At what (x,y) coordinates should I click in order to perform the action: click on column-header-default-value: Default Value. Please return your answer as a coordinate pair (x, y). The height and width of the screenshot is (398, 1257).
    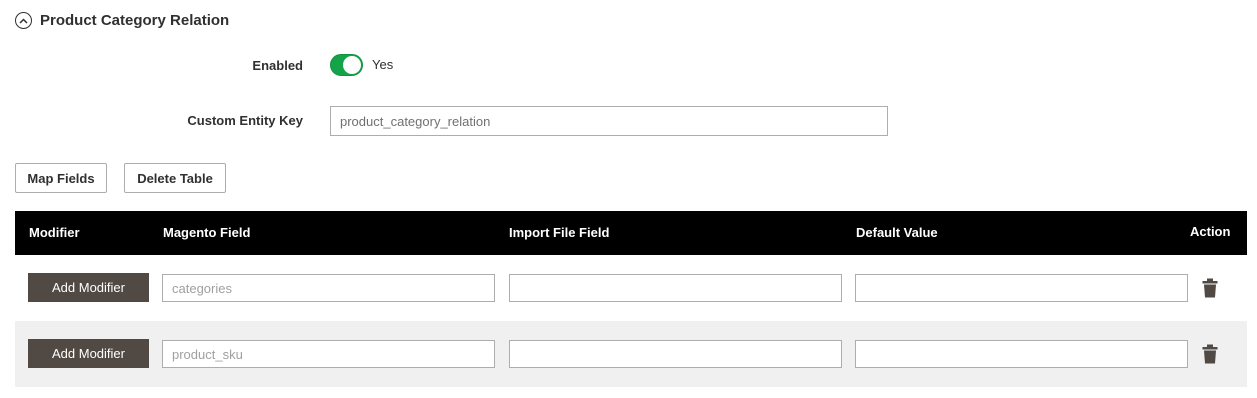
    Looking at the image, I should click on (897, 232).